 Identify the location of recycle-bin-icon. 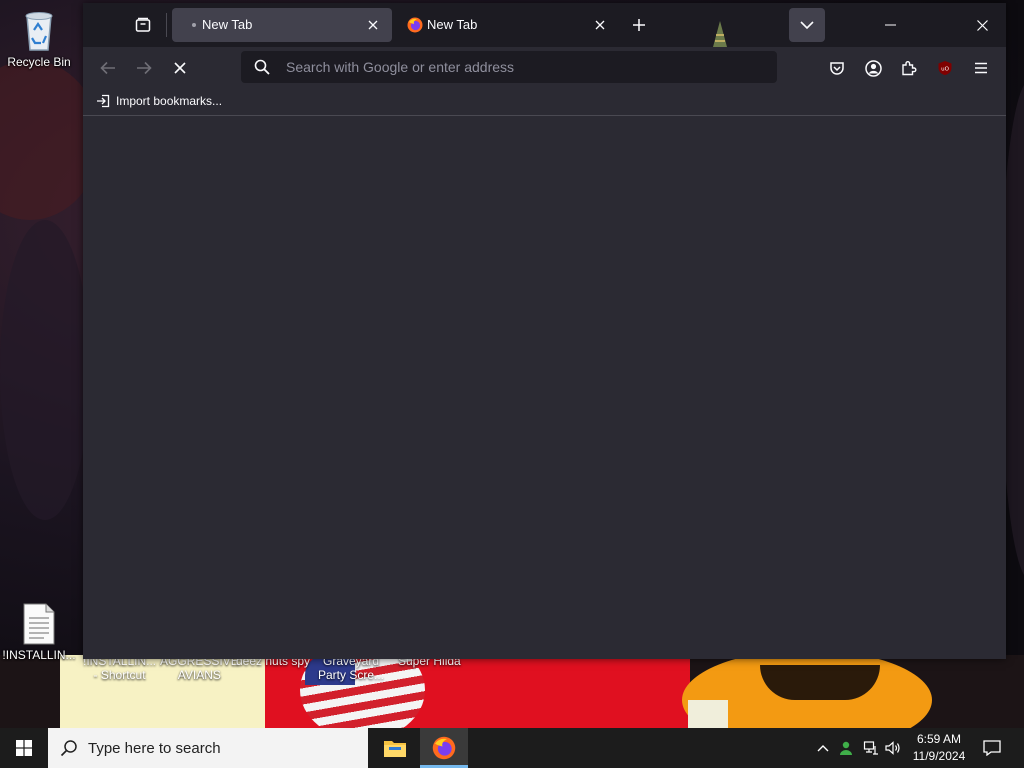
(39, 31).